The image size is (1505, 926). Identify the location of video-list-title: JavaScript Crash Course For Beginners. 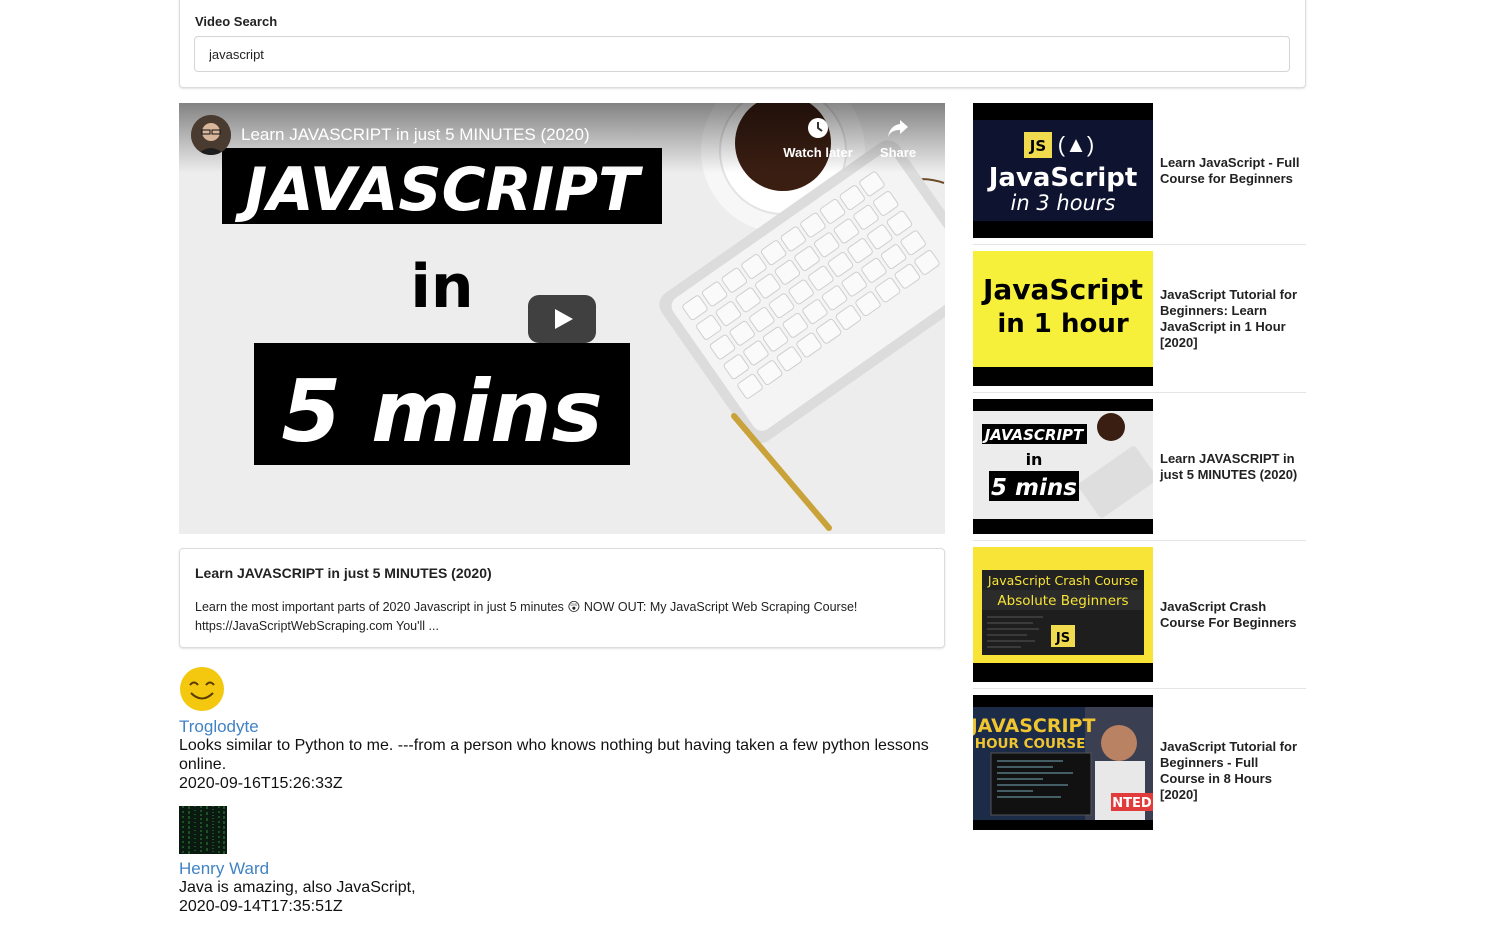
(1233, 615).